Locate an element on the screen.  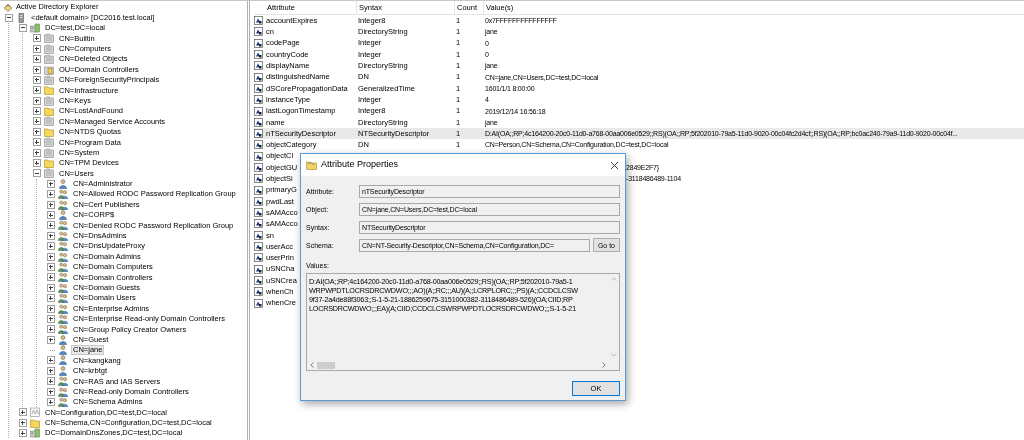
dialog-title: Attribute Properties is located at coordinates (360, 165).